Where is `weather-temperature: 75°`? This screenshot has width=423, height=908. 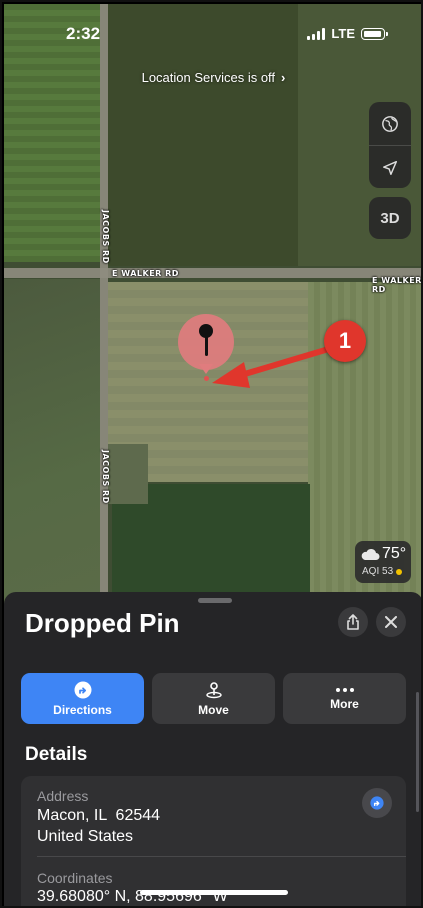 weather-temperature: 75° is located at coordinates (383, 554).